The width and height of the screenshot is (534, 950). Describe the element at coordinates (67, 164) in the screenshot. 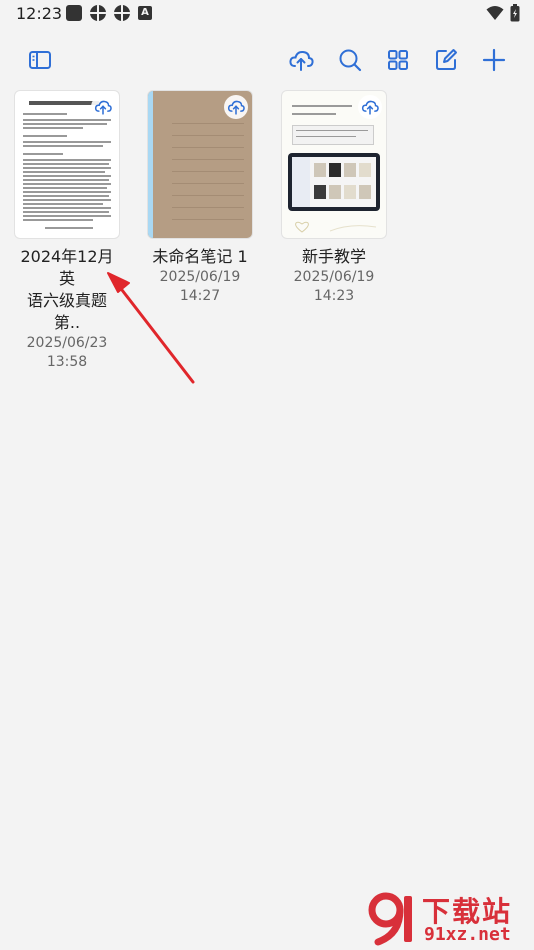

I see `notebook-cover-document` at that location.